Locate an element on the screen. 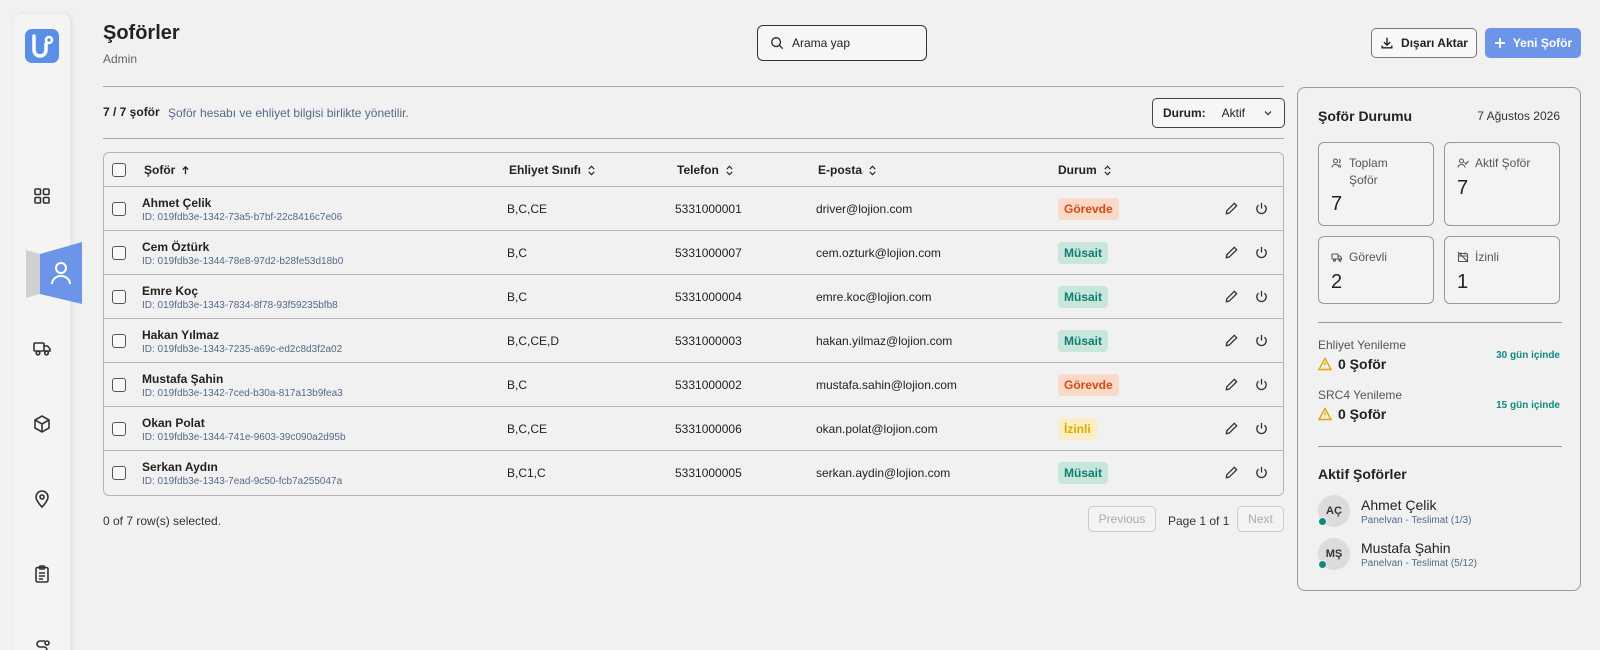 The width and height of the screenshot is (1600, 650). driver-name: Cem Öztürk is located at coordinates (176, 247).